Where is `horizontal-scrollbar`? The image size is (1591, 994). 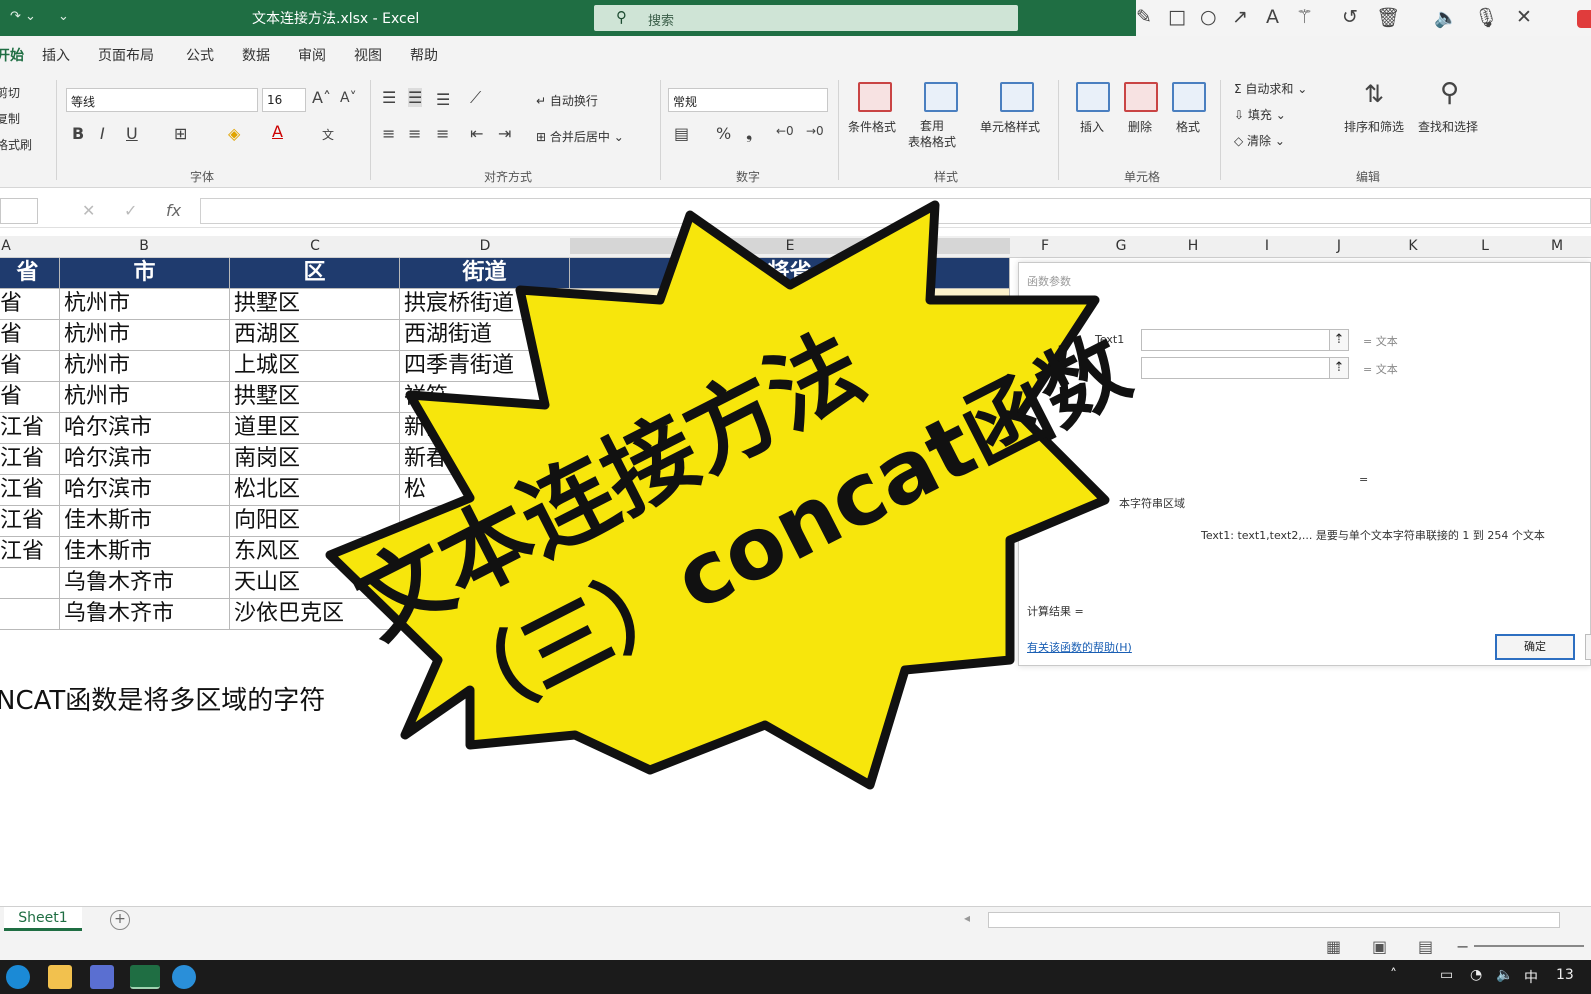
horizontal-scrollbar is located at coordinates (1274, 920).